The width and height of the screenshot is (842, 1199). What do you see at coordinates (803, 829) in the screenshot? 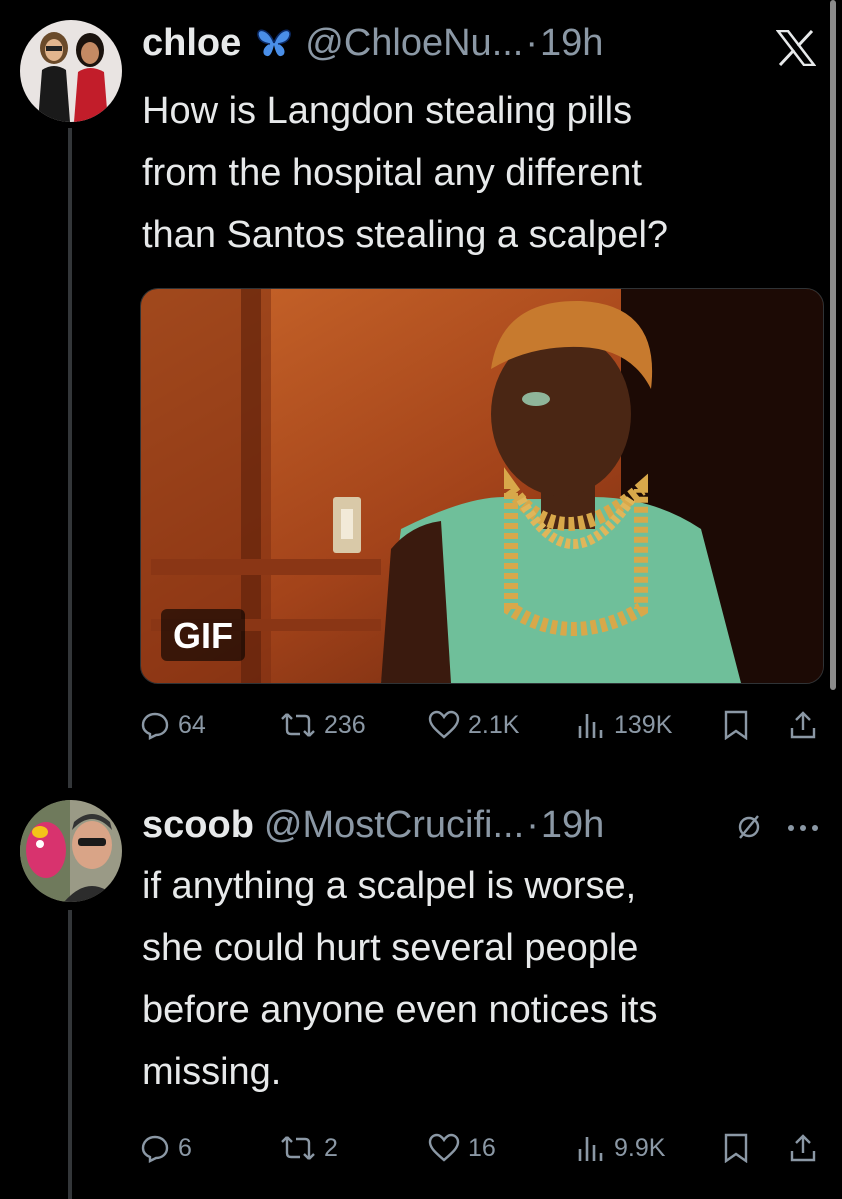
I see `more-dots-icon` at bounding box center [803, 829].